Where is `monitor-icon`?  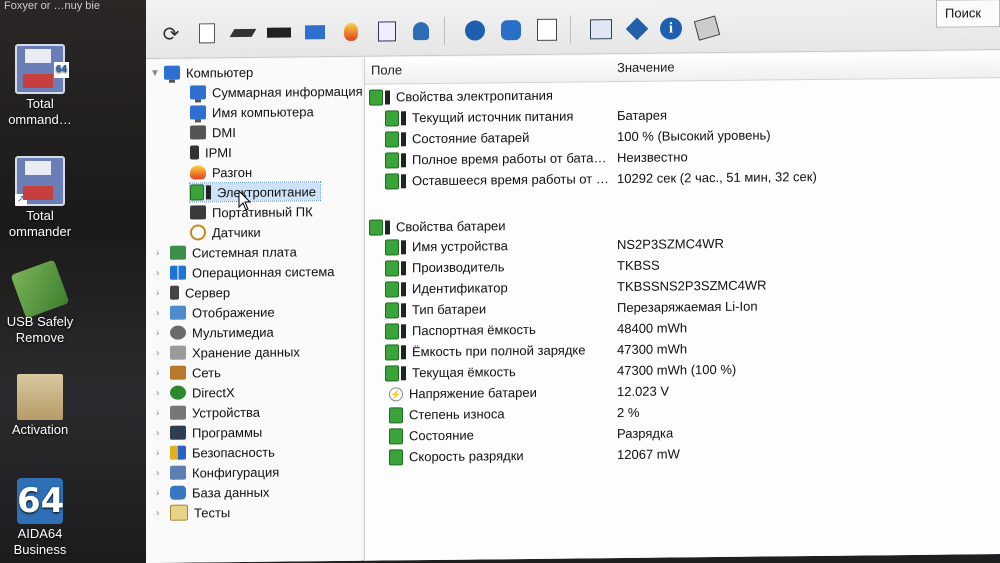
monitor-icon is located at coordinates (198, 92).